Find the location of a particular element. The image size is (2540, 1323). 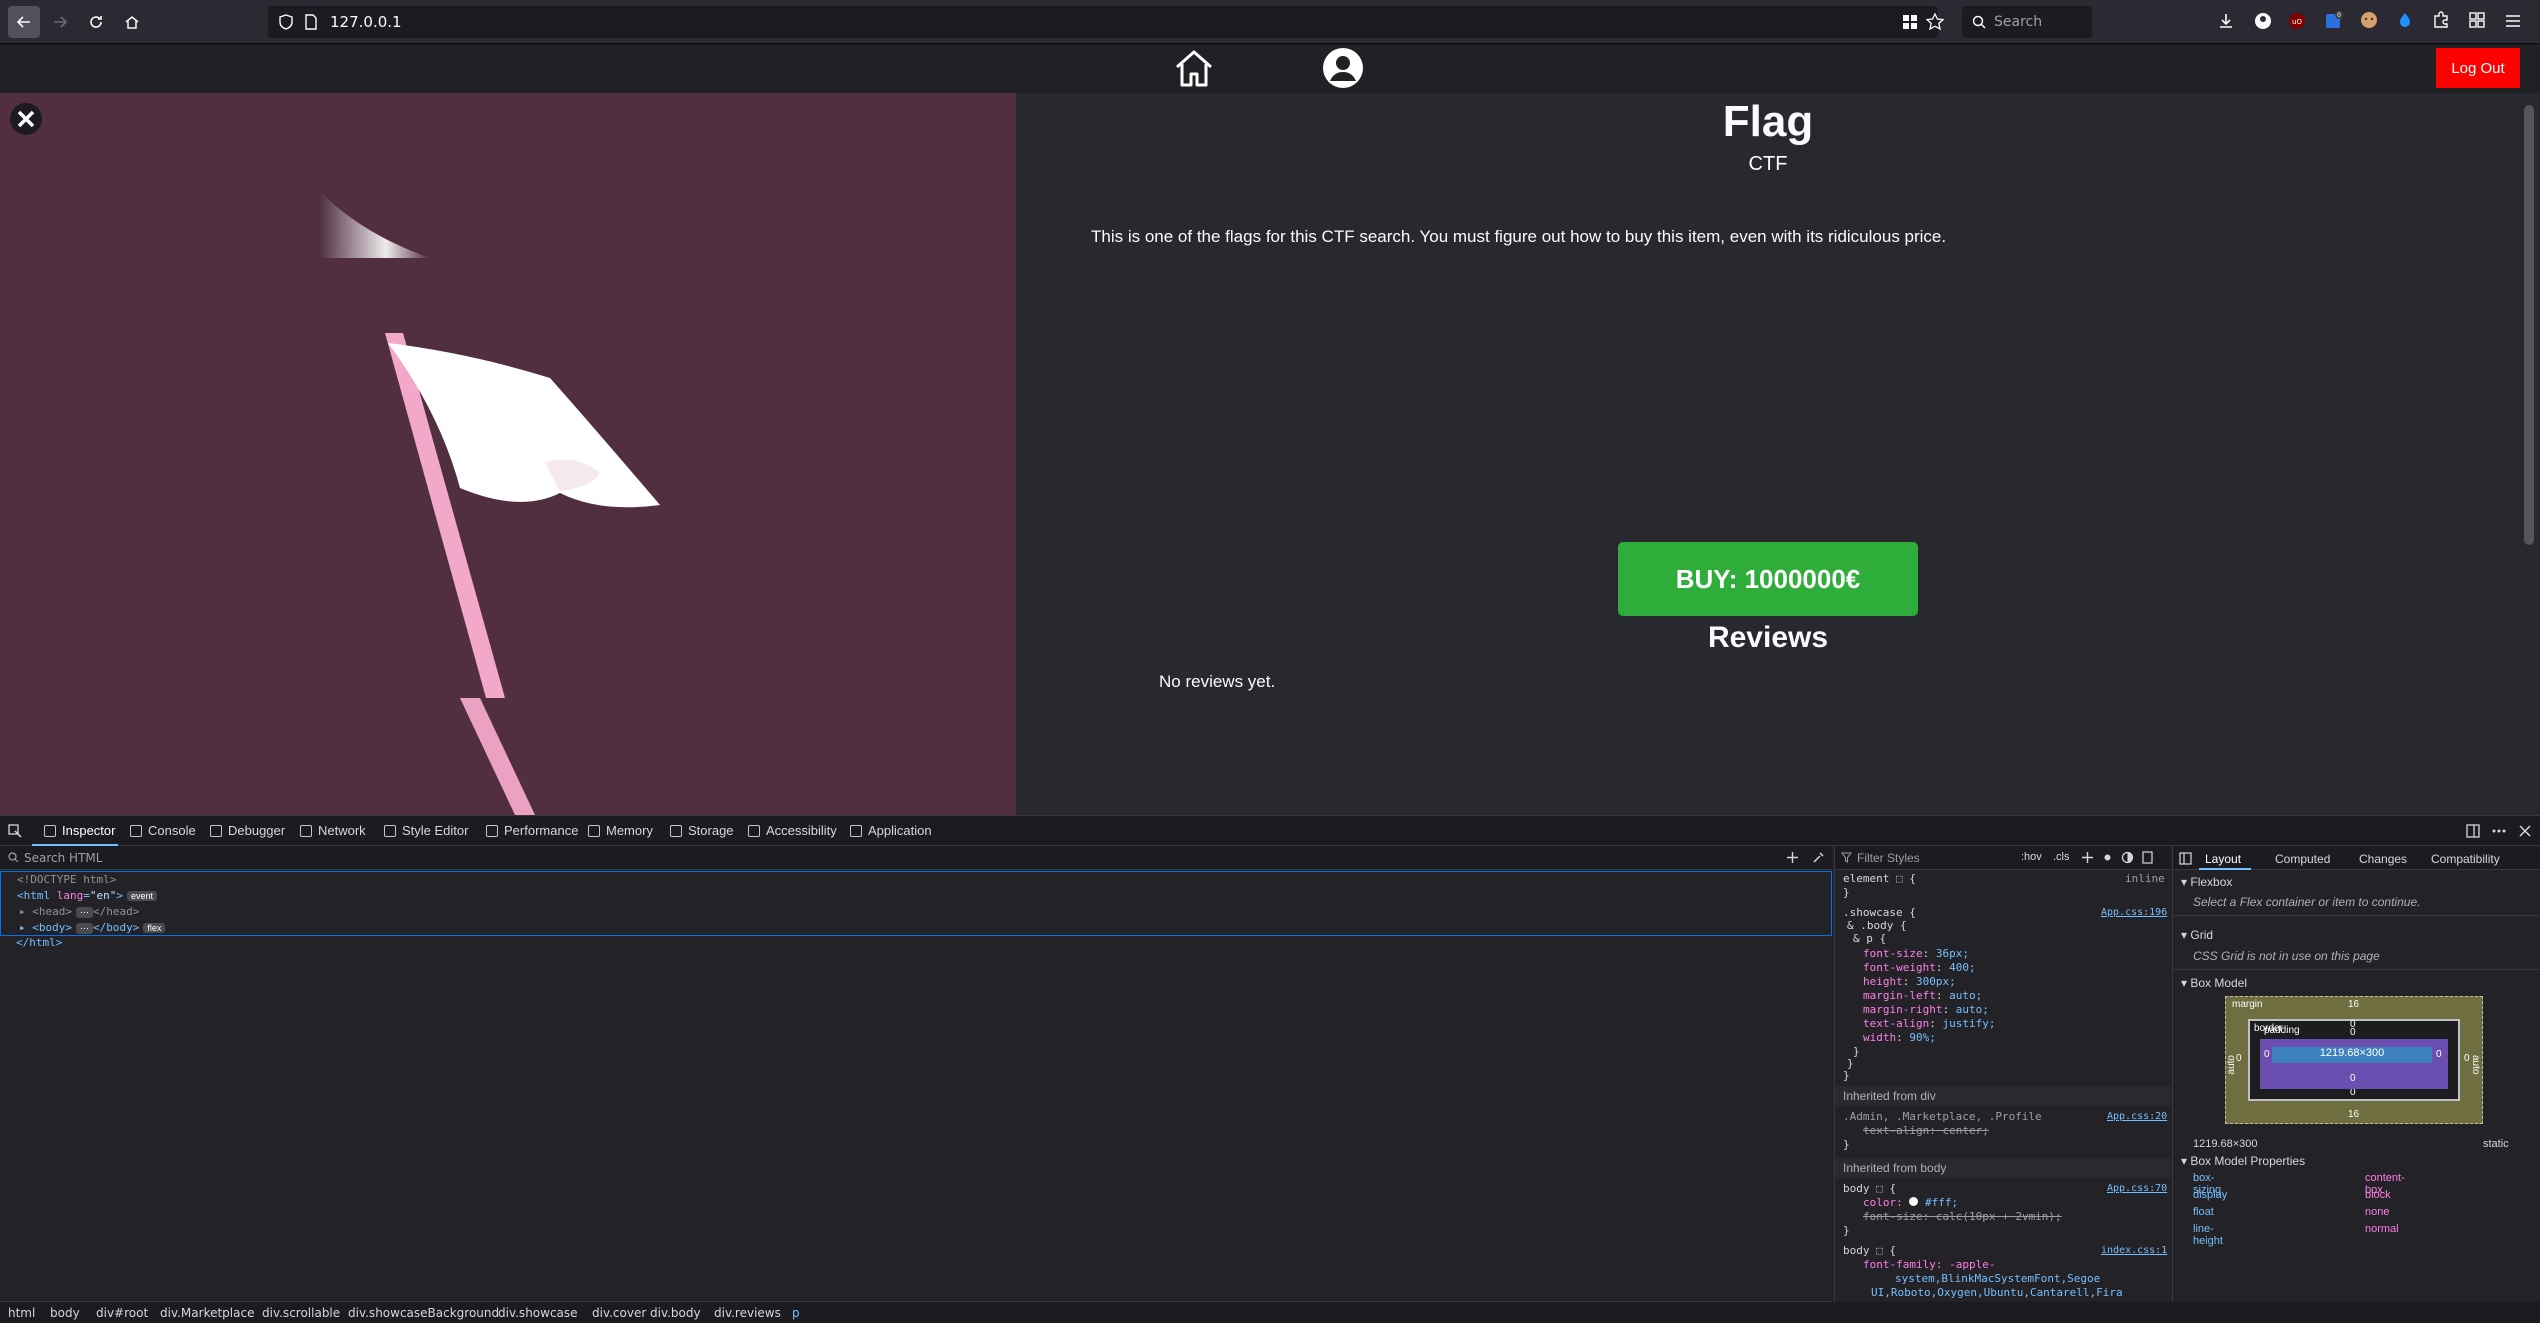

forward-button is located at coordinates (60, 22).